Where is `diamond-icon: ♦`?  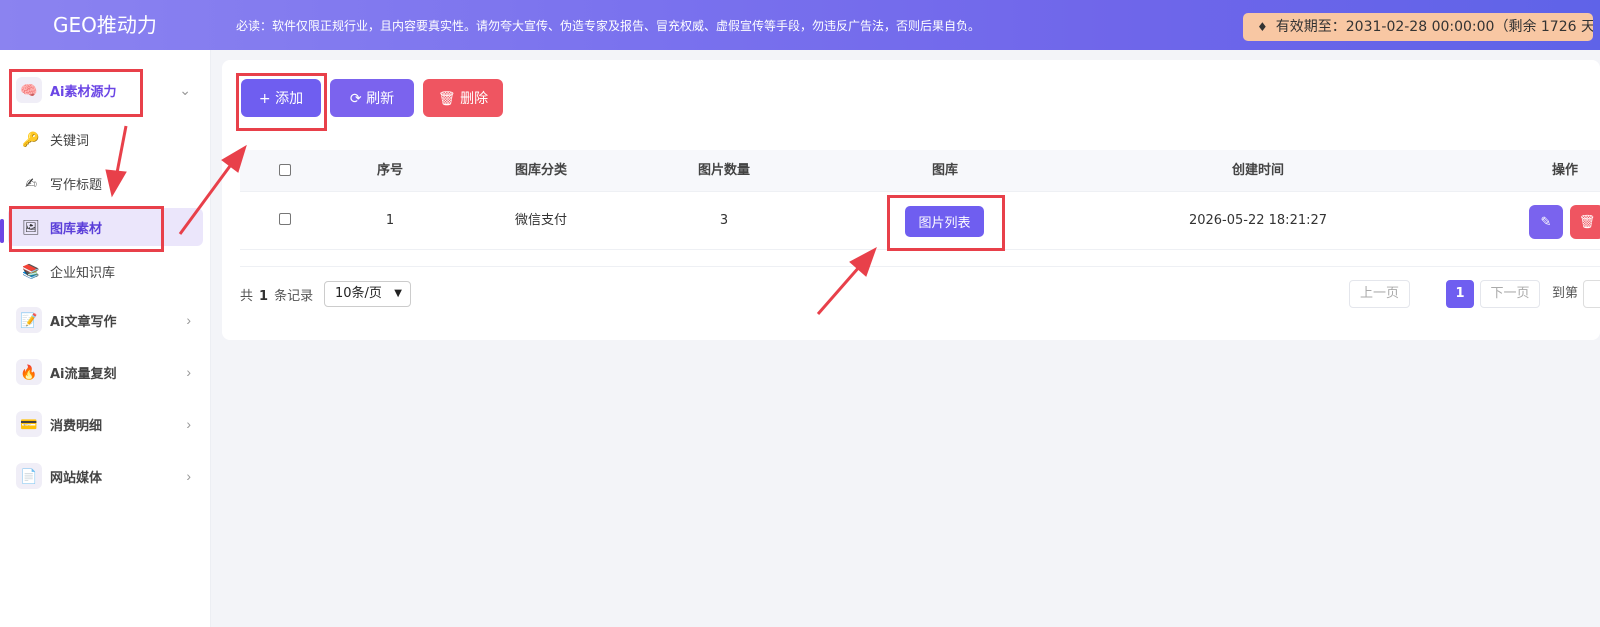
diamond-icon: ♦ is located at coordinates (1262, 27).